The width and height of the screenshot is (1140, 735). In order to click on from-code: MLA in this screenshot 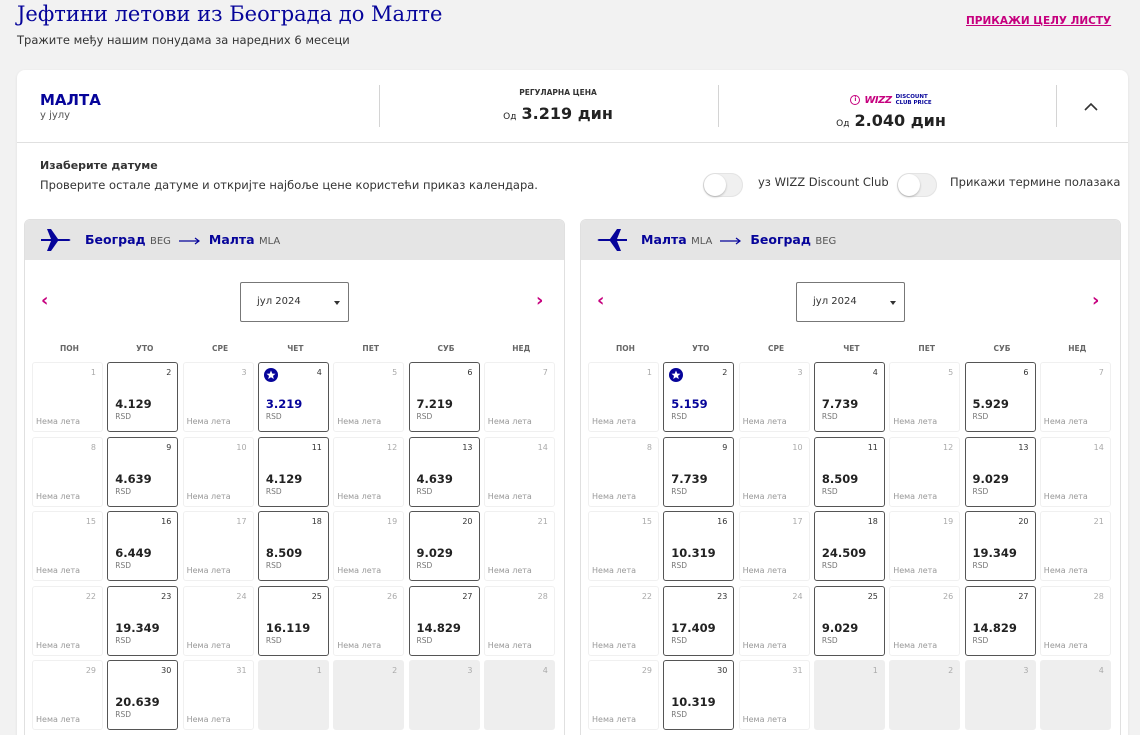, I will do `click(702, 241)`.